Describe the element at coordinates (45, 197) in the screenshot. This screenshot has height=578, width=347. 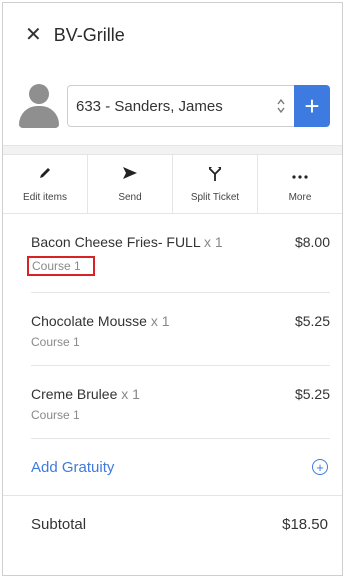
I see `edit-items-label: Edit items` at that location.